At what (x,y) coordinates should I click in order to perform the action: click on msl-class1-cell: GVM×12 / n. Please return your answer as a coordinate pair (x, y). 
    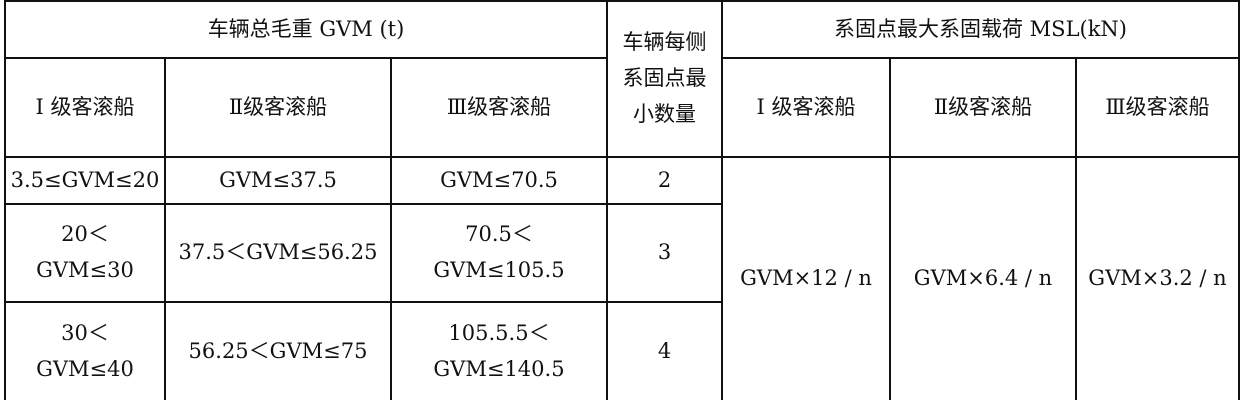
    Looking at the image, I should click on (806, 278).